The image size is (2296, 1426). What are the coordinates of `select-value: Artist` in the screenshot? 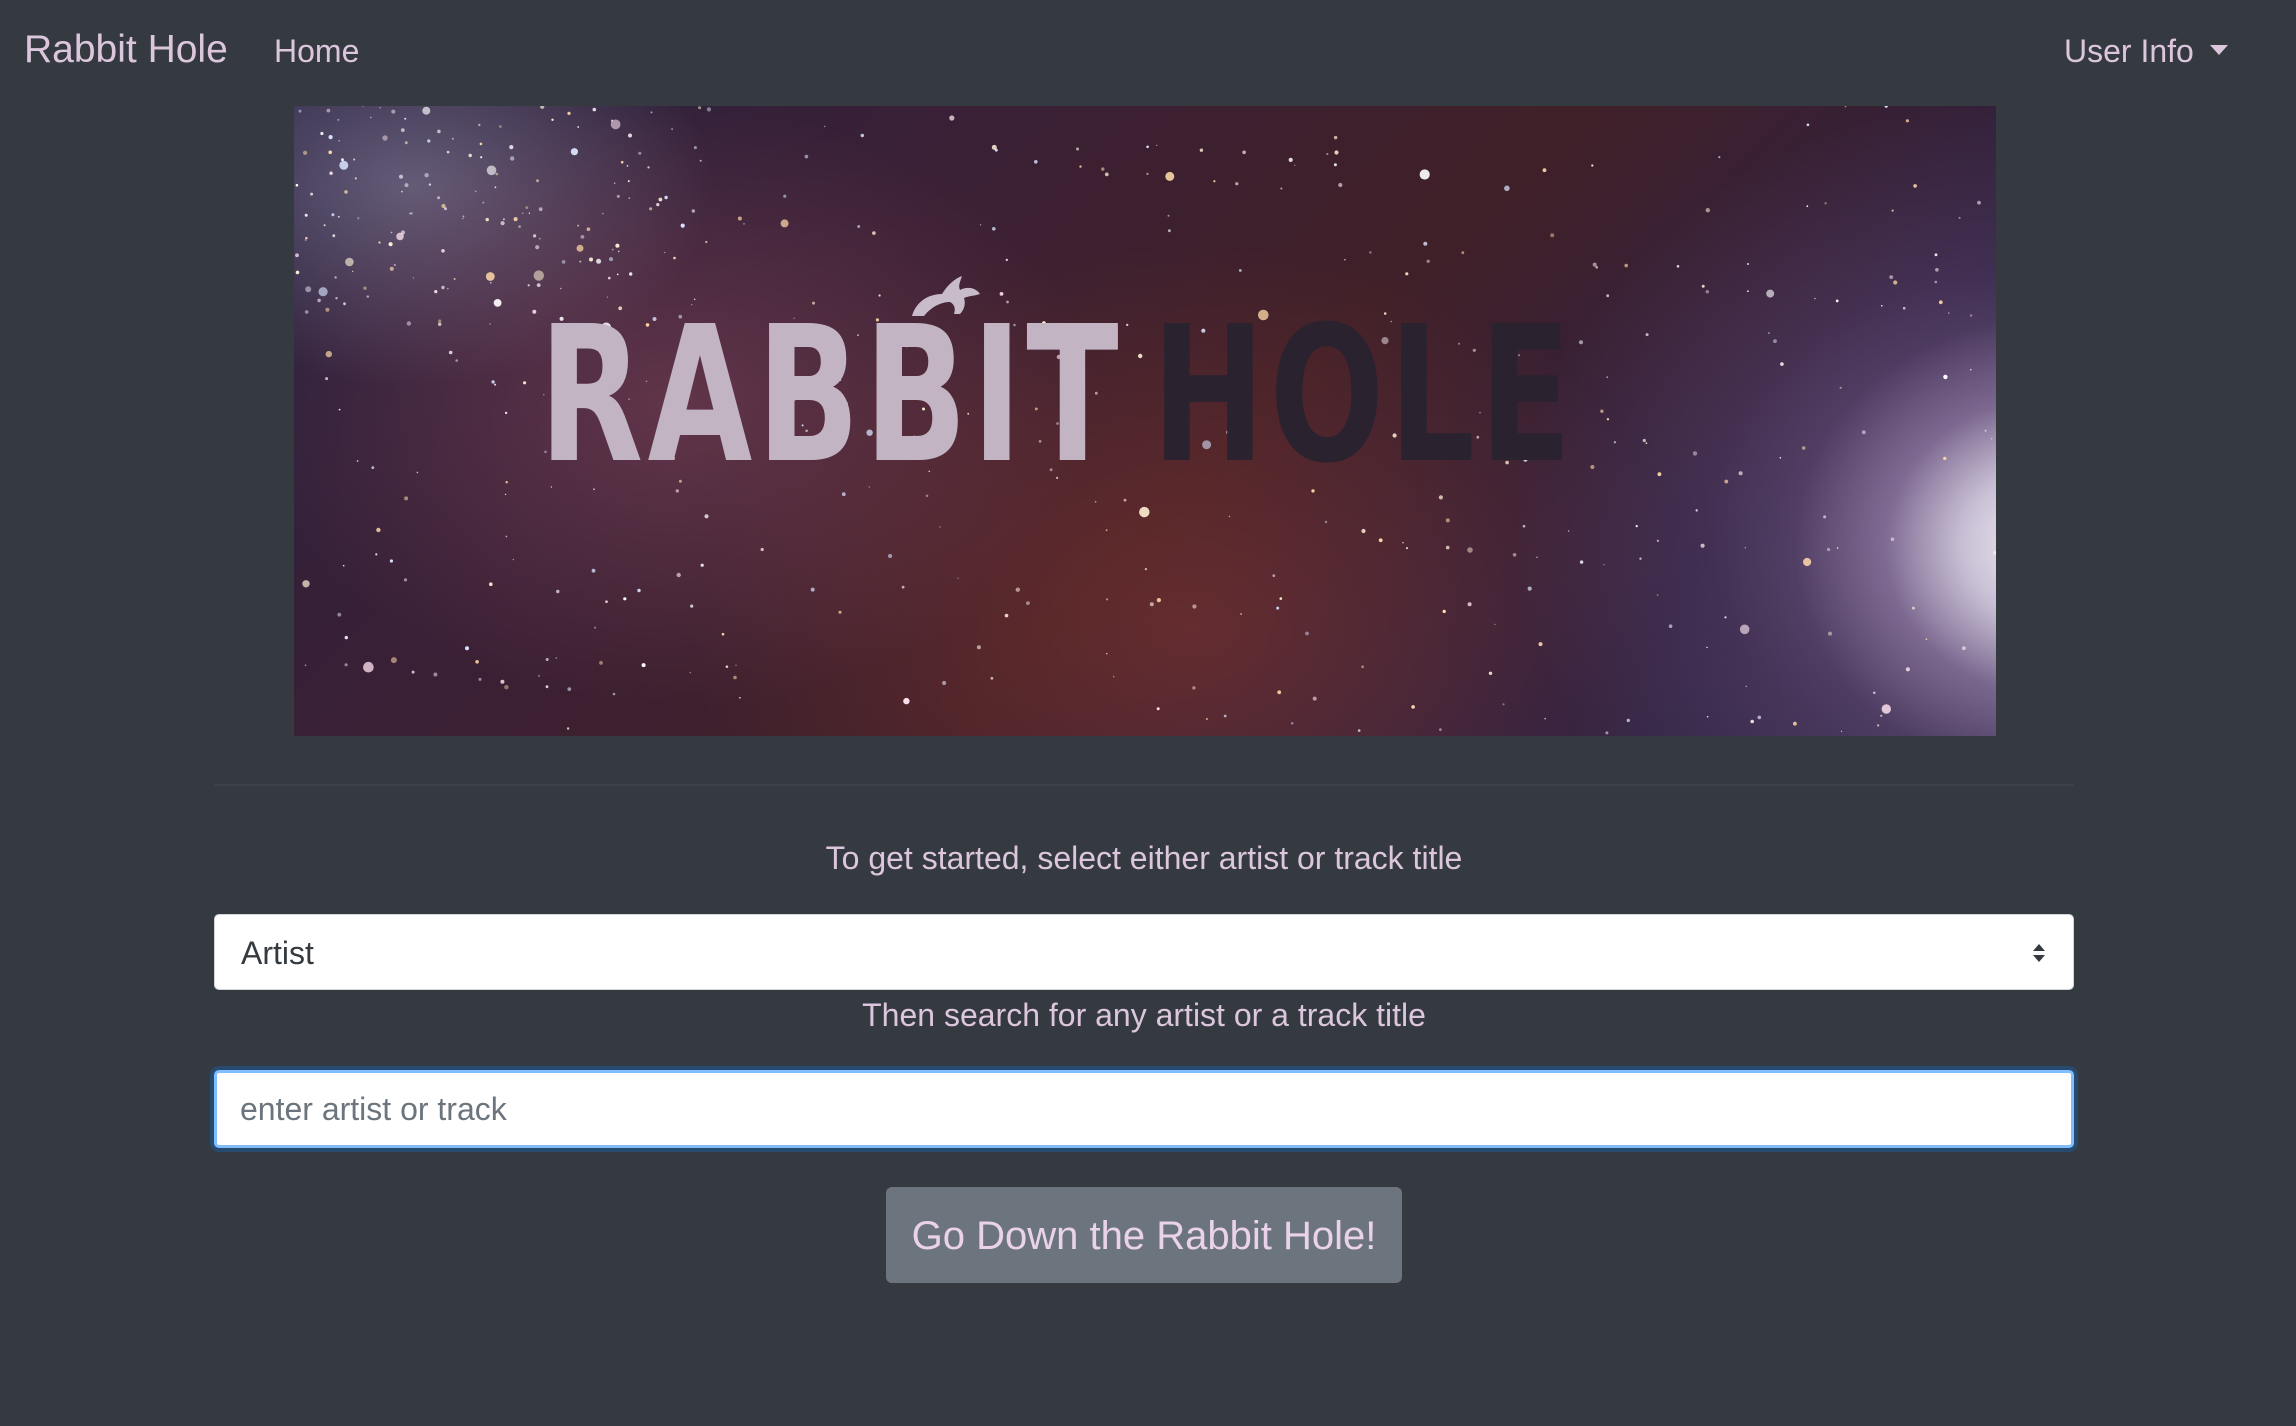 It's located at (277, 953).